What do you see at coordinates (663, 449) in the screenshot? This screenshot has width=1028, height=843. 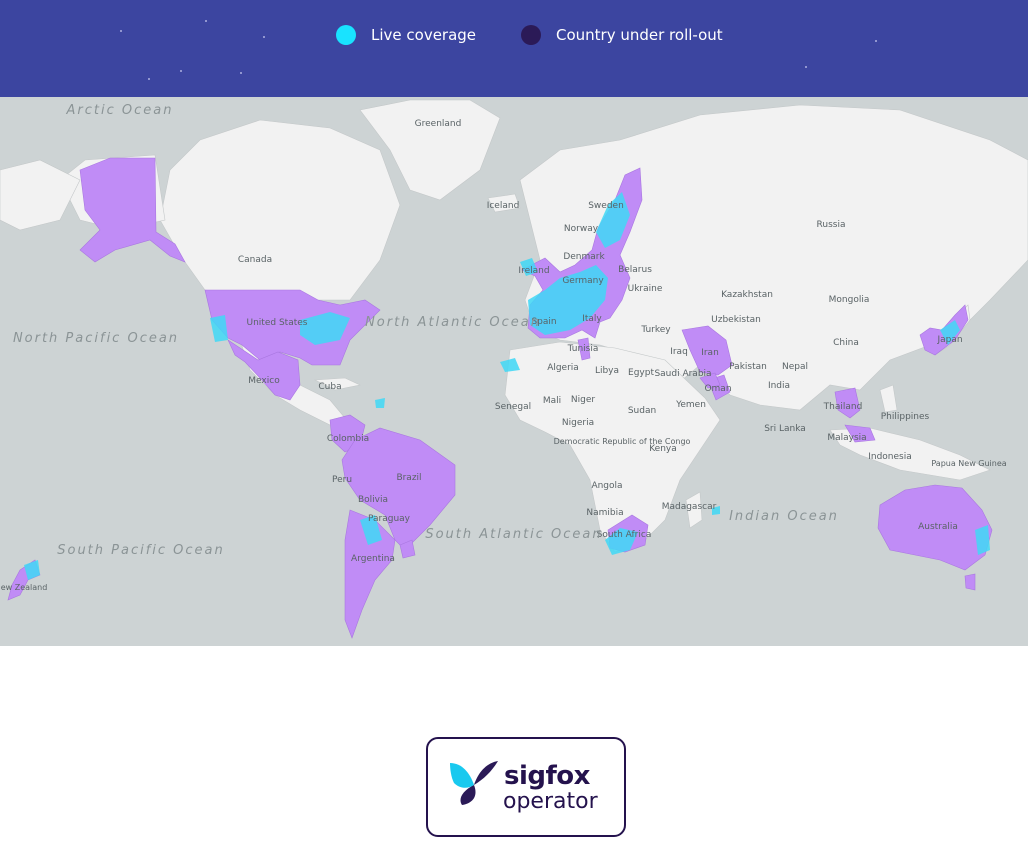 I see `country-label-kenya: Kenya` at bounding box center [663, 449].